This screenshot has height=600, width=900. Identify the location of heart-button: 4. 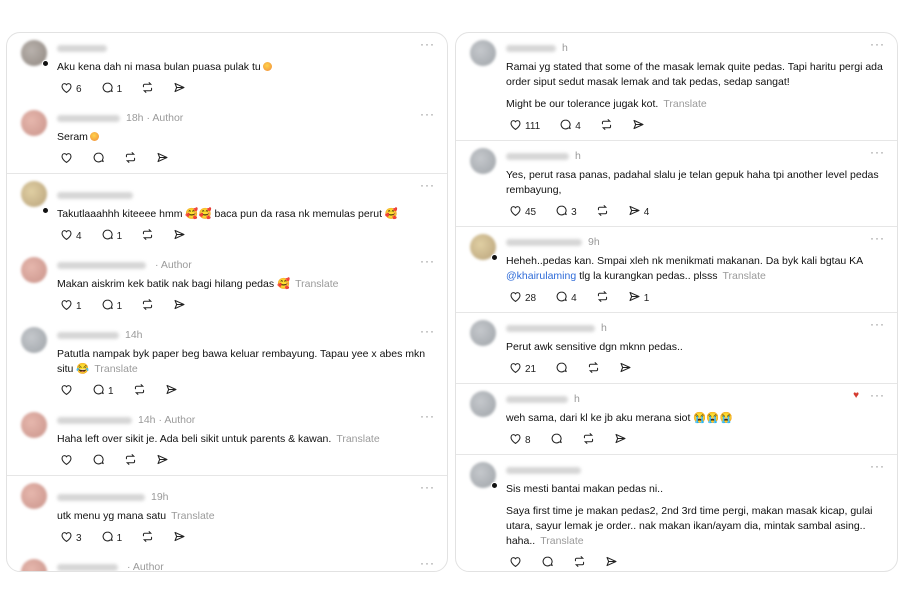
(69, 236).